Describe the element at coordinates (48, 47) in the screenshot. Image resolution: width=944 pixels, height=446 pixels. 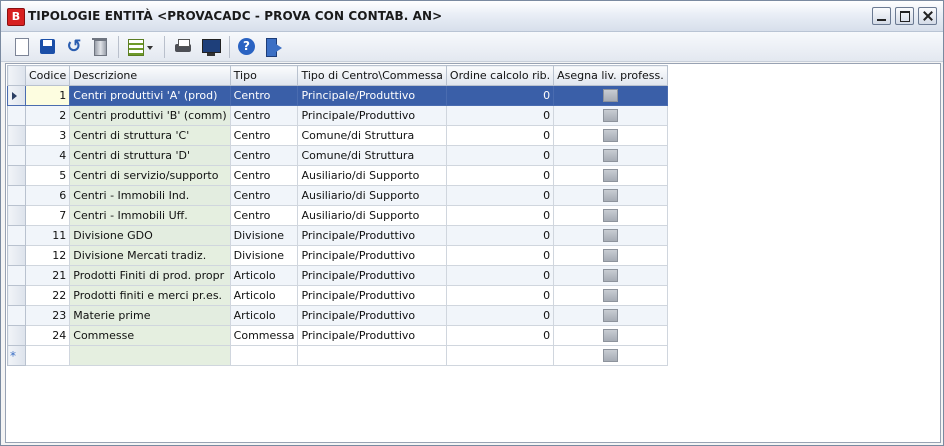
I see `save-icon` at that location.